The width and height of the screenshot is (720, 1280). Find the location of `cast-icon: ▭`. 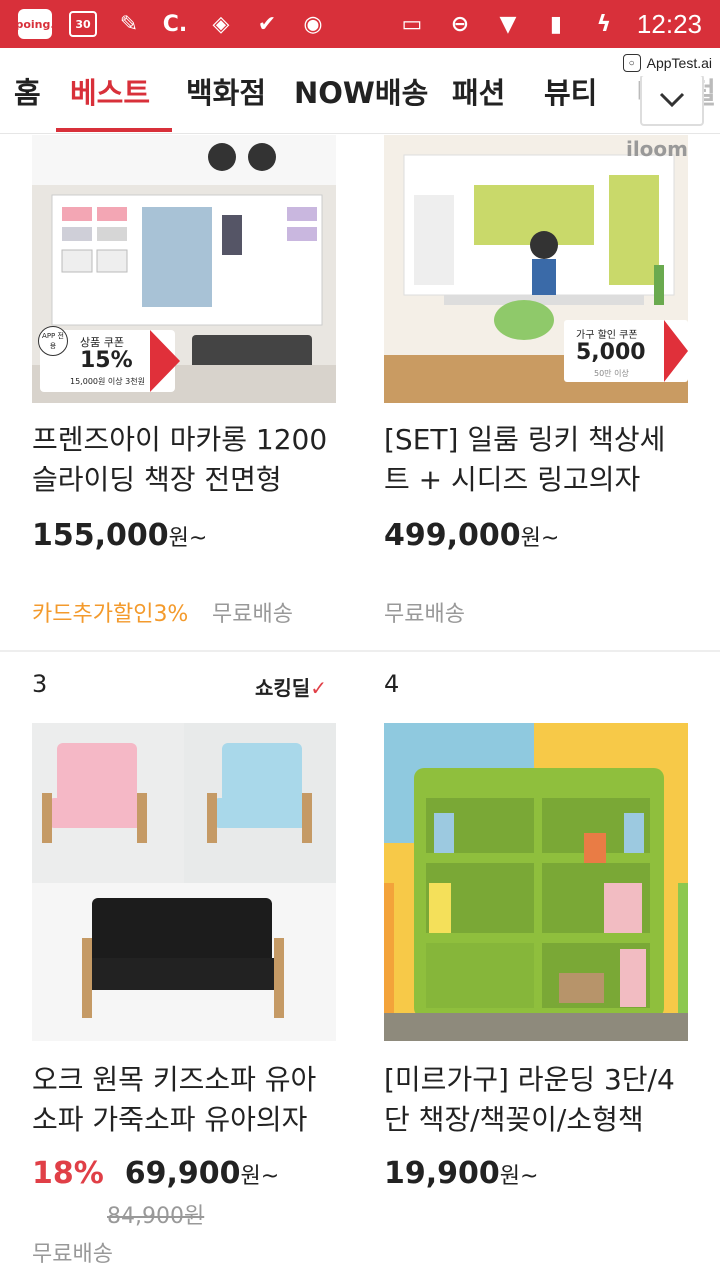

cast-icon: ▭ is located at coordinates (412, 24).